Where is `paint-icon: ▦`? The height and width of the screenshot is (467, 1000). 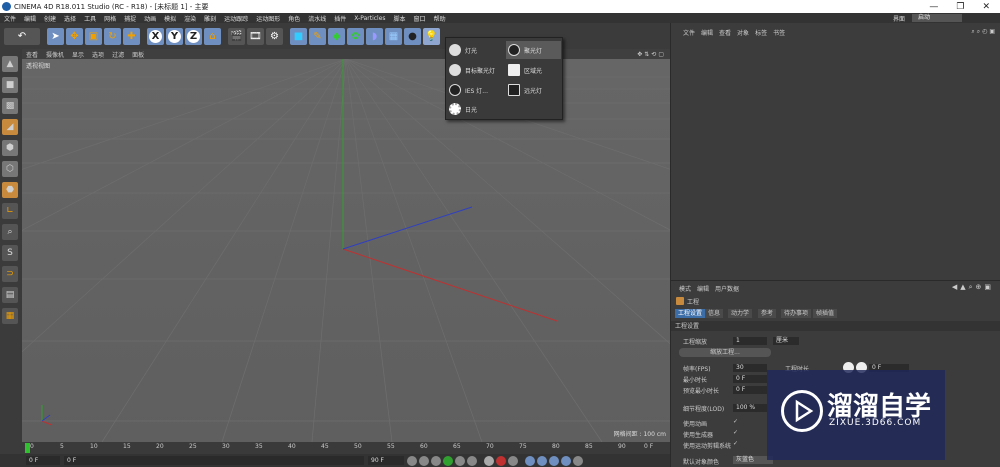
paint-icon: ▦ is located at coordinates (10, 316).